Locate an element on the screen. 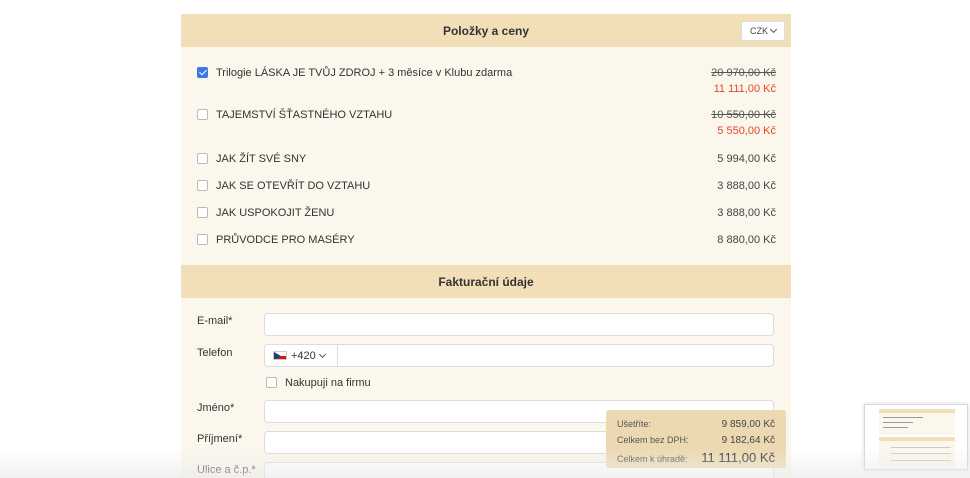 This screenshot has height=478, width=970. summary-saved-row: Ušetříte: 9 859,00 Kč is located at coordinates (696, 424).